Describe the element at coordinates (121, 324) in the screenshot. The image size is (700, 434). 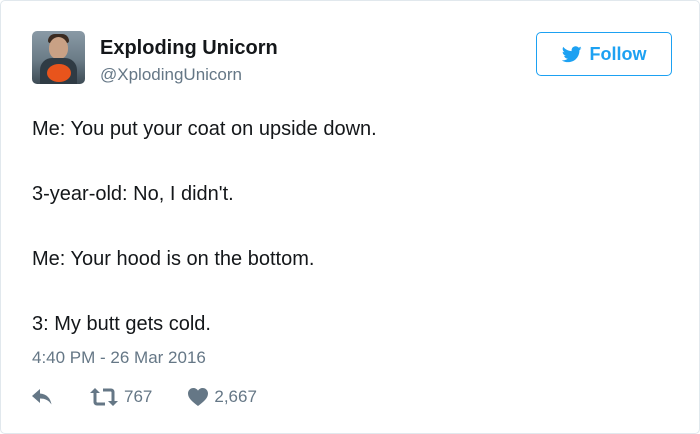
I see `tweet-text-line: 3: My butt gets cold.` at that location.